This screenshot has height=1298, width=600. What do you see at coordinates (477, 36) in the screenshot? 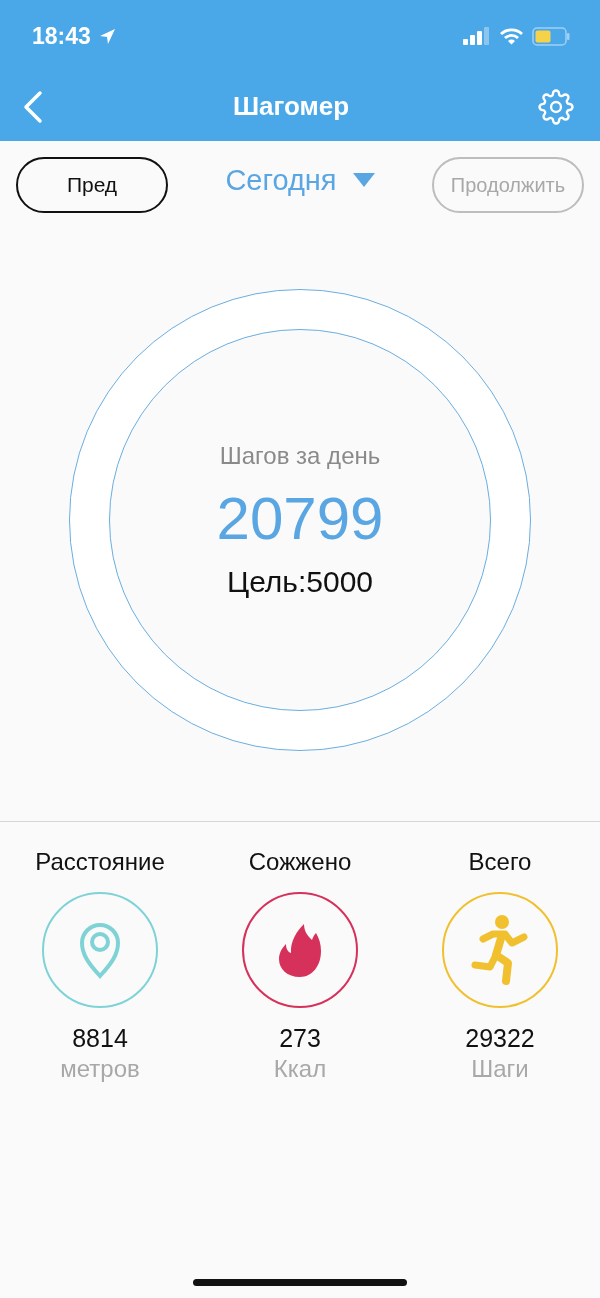
I see `signal-icon` at bounding box center [477, 36].